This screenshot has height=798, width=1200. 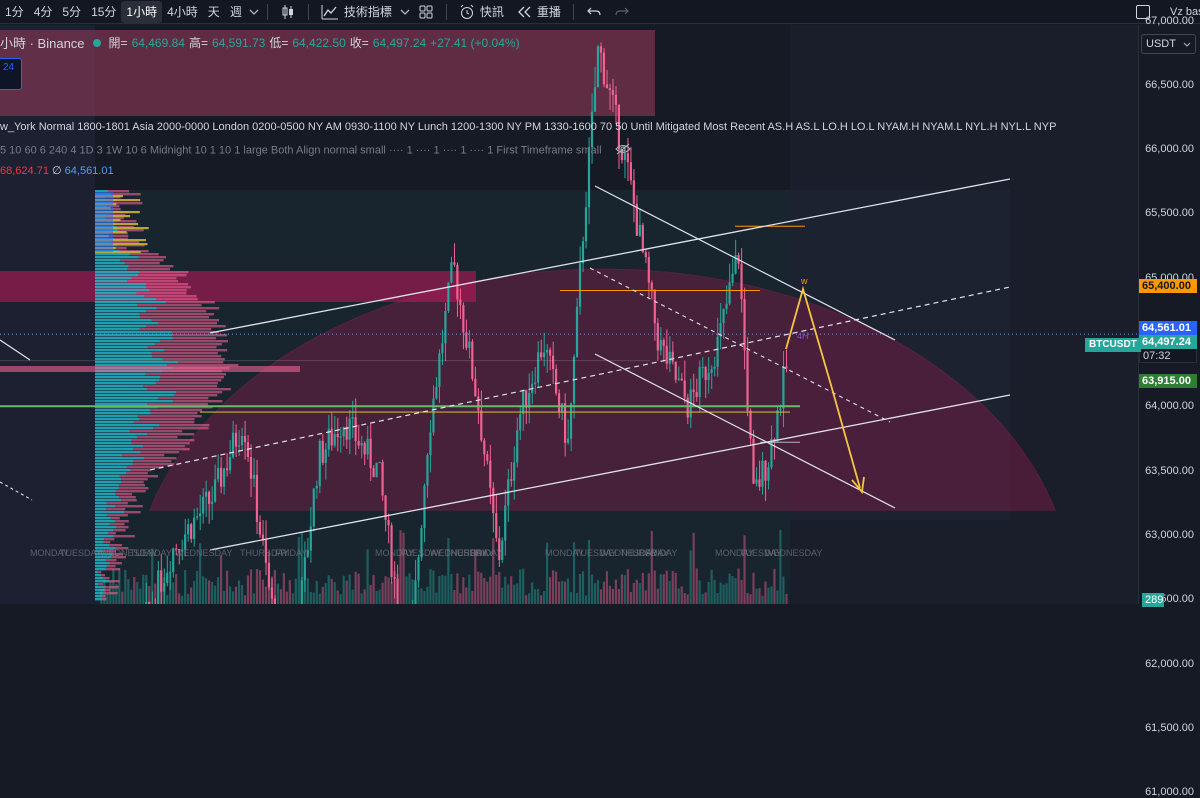 What do you see at coordinates (491, 12) in the screenshot?
I see `alert-label: 快訊` at bounding box center [491, 12].